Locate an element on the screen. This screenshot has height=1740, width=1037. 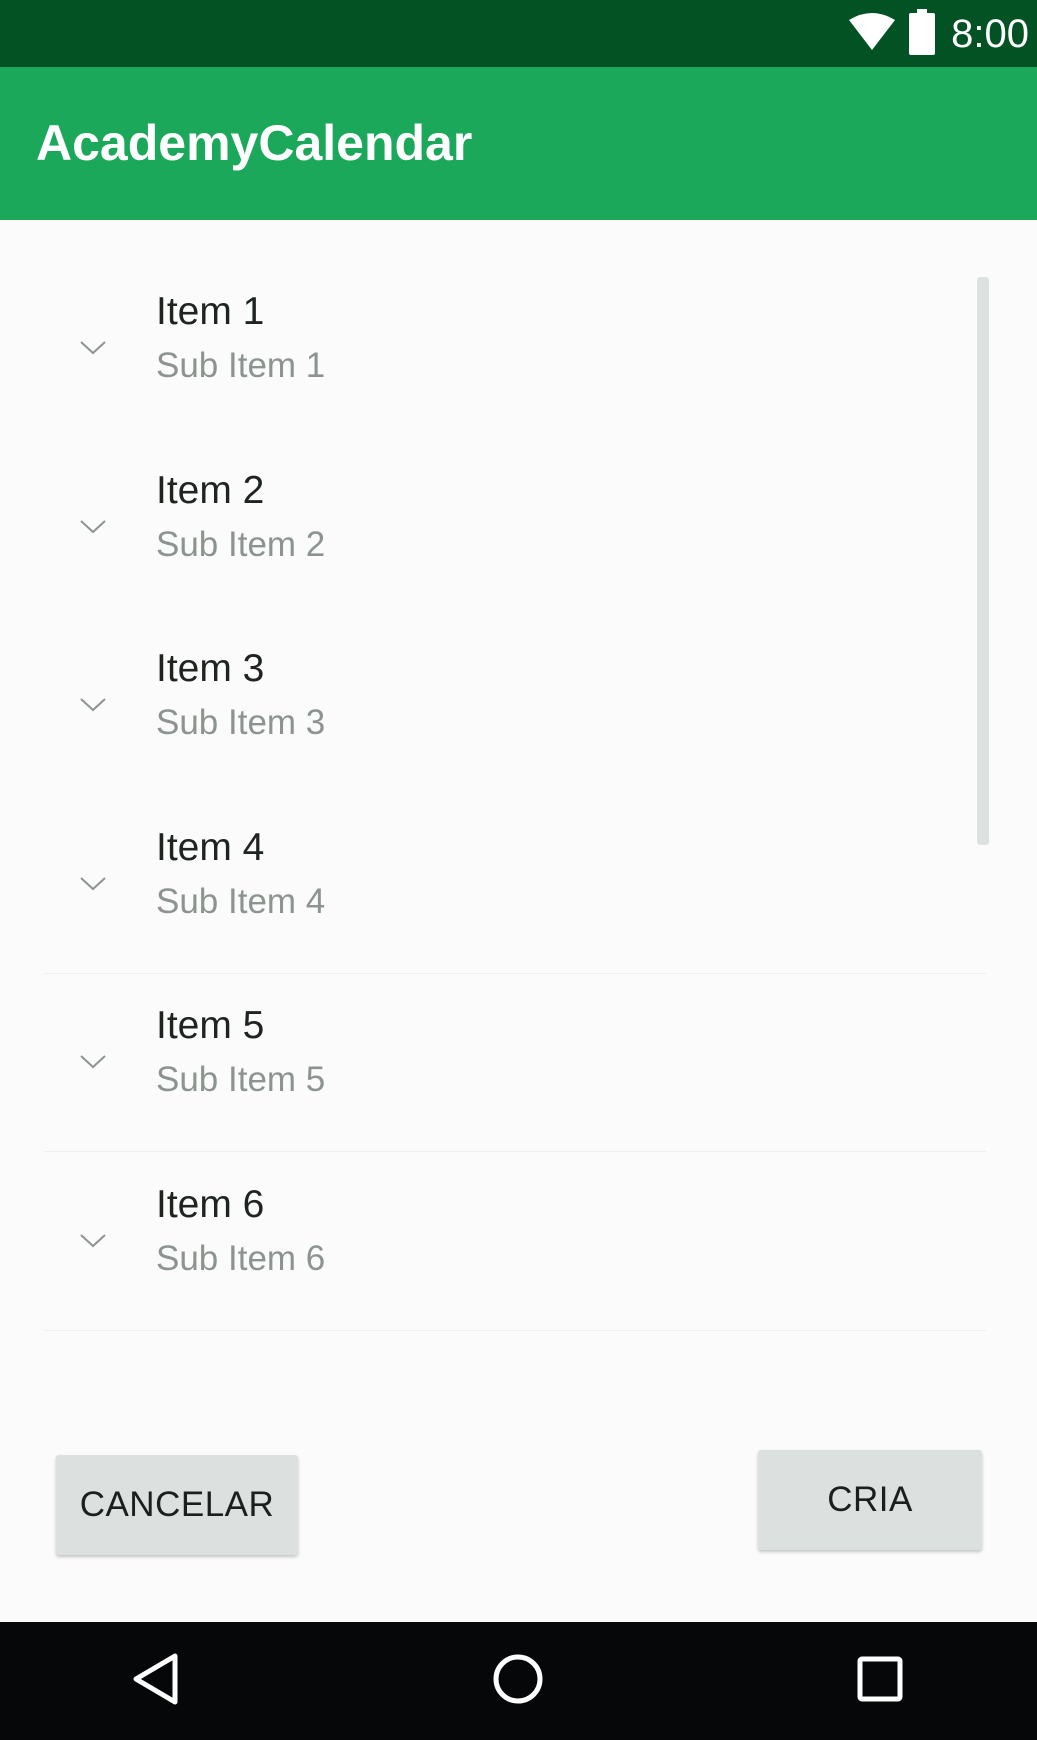
item-subtitle: Sub Item 4 is located at coordinates (241, 901).